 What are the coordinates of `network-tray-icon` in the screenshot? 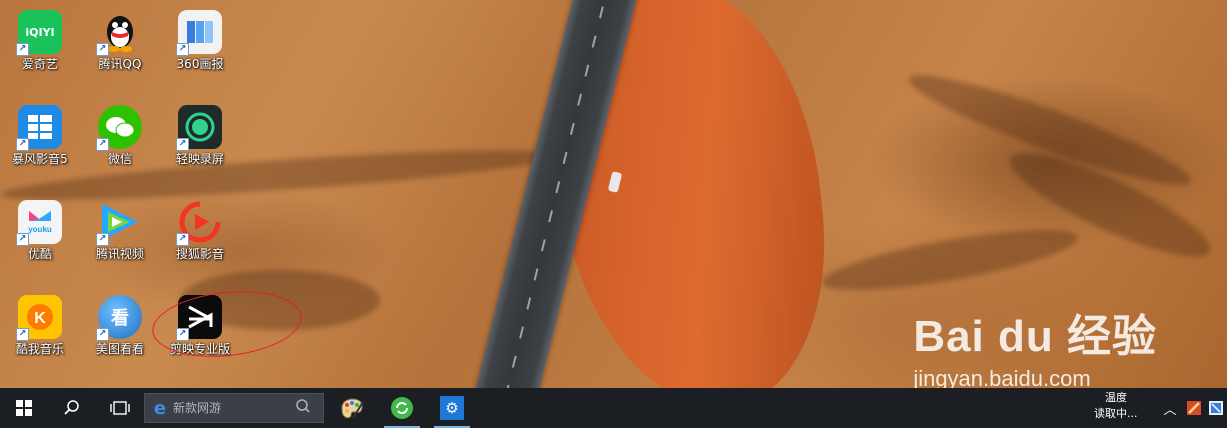 It's located at (1216, 408).